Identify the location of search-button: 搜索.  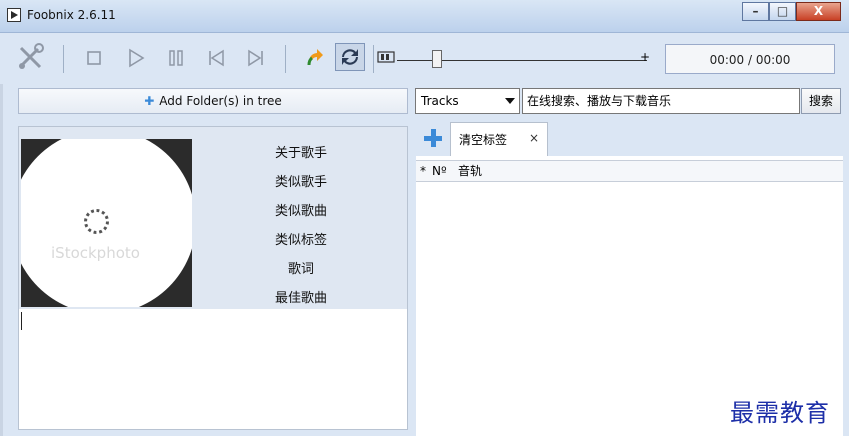
(821, 101).